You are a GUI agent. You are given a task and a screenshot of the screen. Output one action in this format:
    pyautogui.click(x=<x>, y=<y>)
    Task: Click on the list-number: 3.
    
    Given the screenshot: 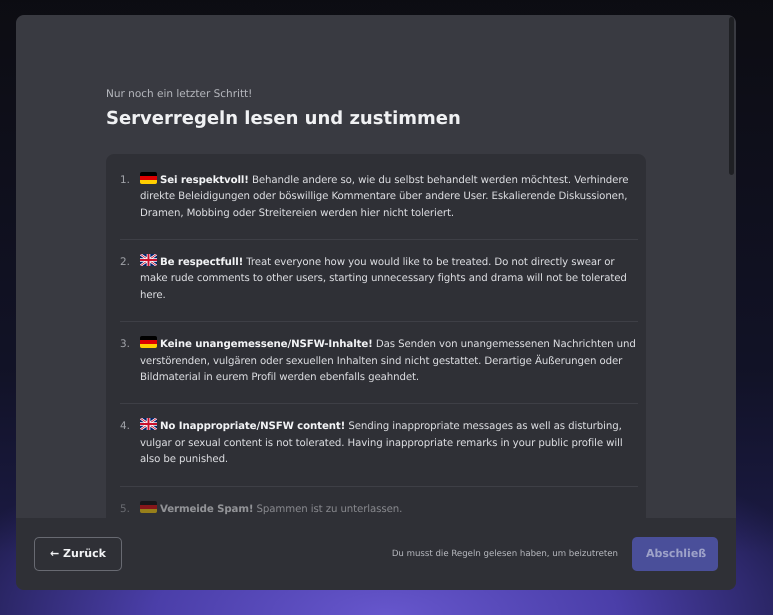 What is the action you would take?
    pyautogui.click(x=125, y=344)
    